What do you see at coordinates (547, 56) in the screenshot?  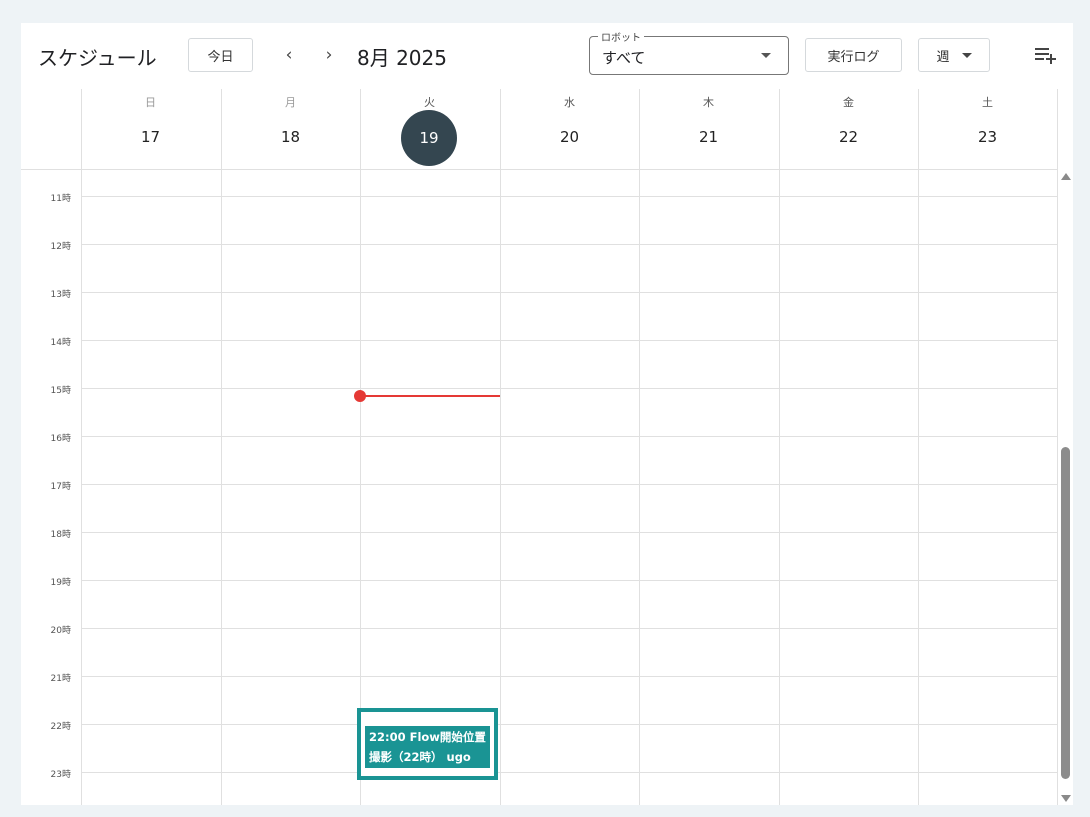 I see `toolbar: スケジュール 今日 ‹ › 8月 2025 ロボット すべて 実行ログ 週` at bounding box center [547, 56].